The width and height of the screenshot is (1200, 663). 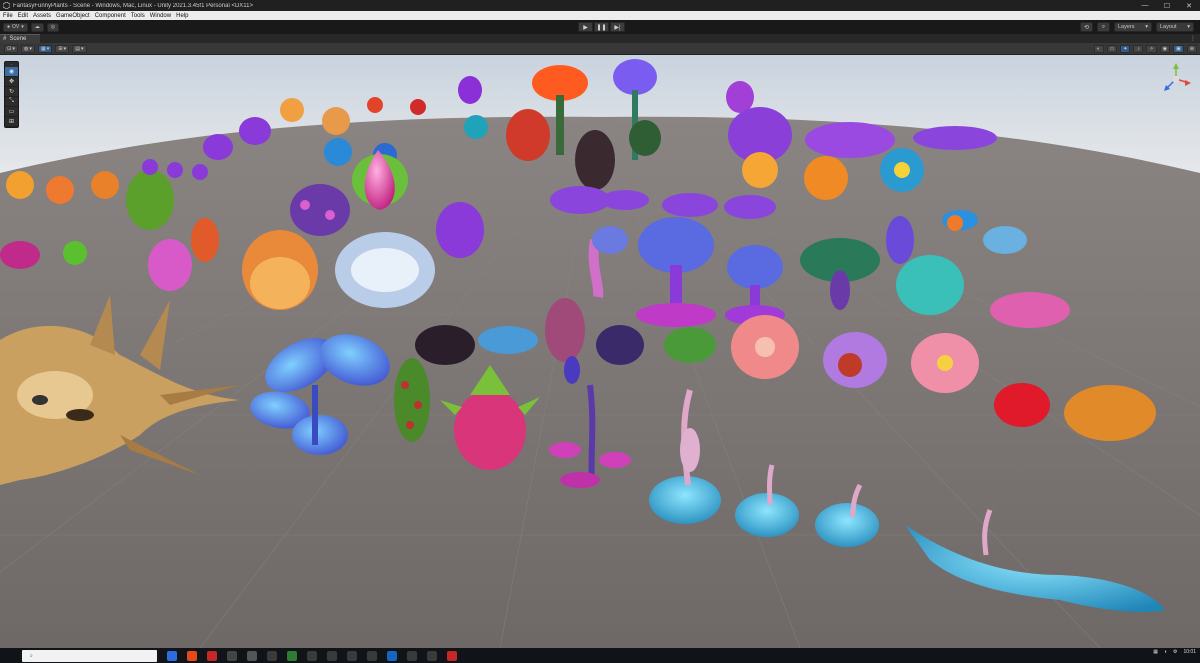 I want to click on pivot-toggle: ⊡ ▾, so click(x=11, y=48).